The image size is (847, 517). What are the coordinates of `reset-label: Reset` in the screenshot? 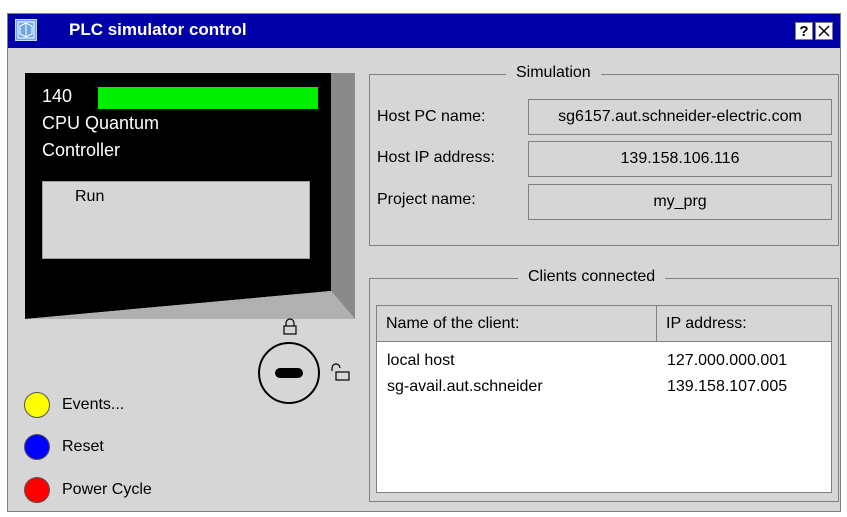 It's located at (83, 446).